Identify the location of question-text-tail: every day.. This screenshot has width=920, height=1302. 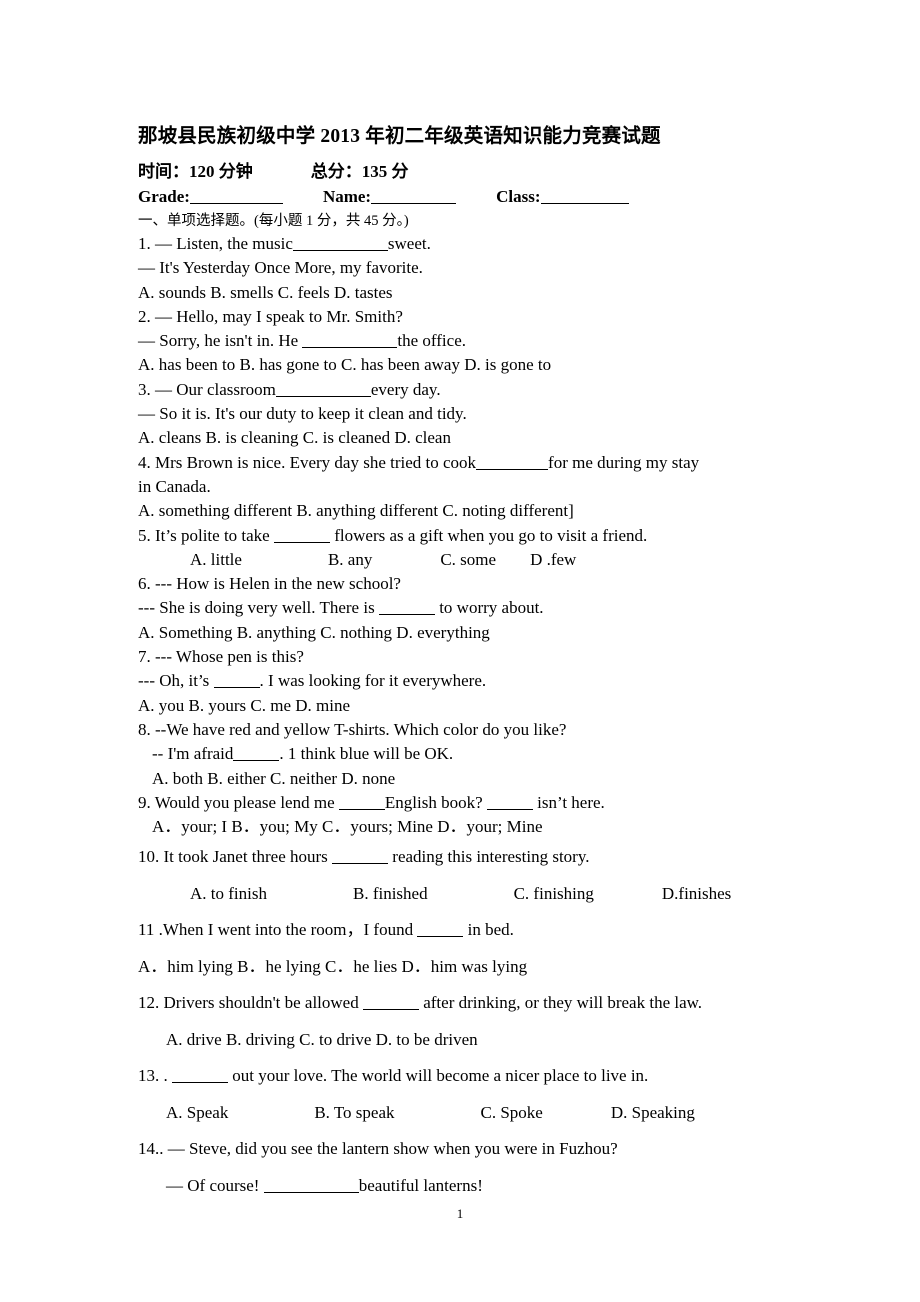
(405, 389).